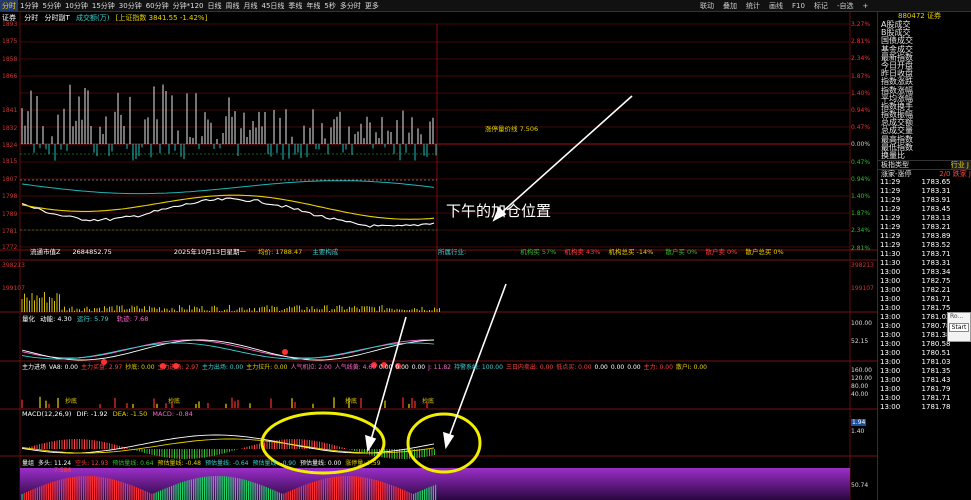 This screenshot has width=971, height=500. Describe the element at coordinates (10, 247) in the screenshot. I see `price-tick: 1772` at that location.